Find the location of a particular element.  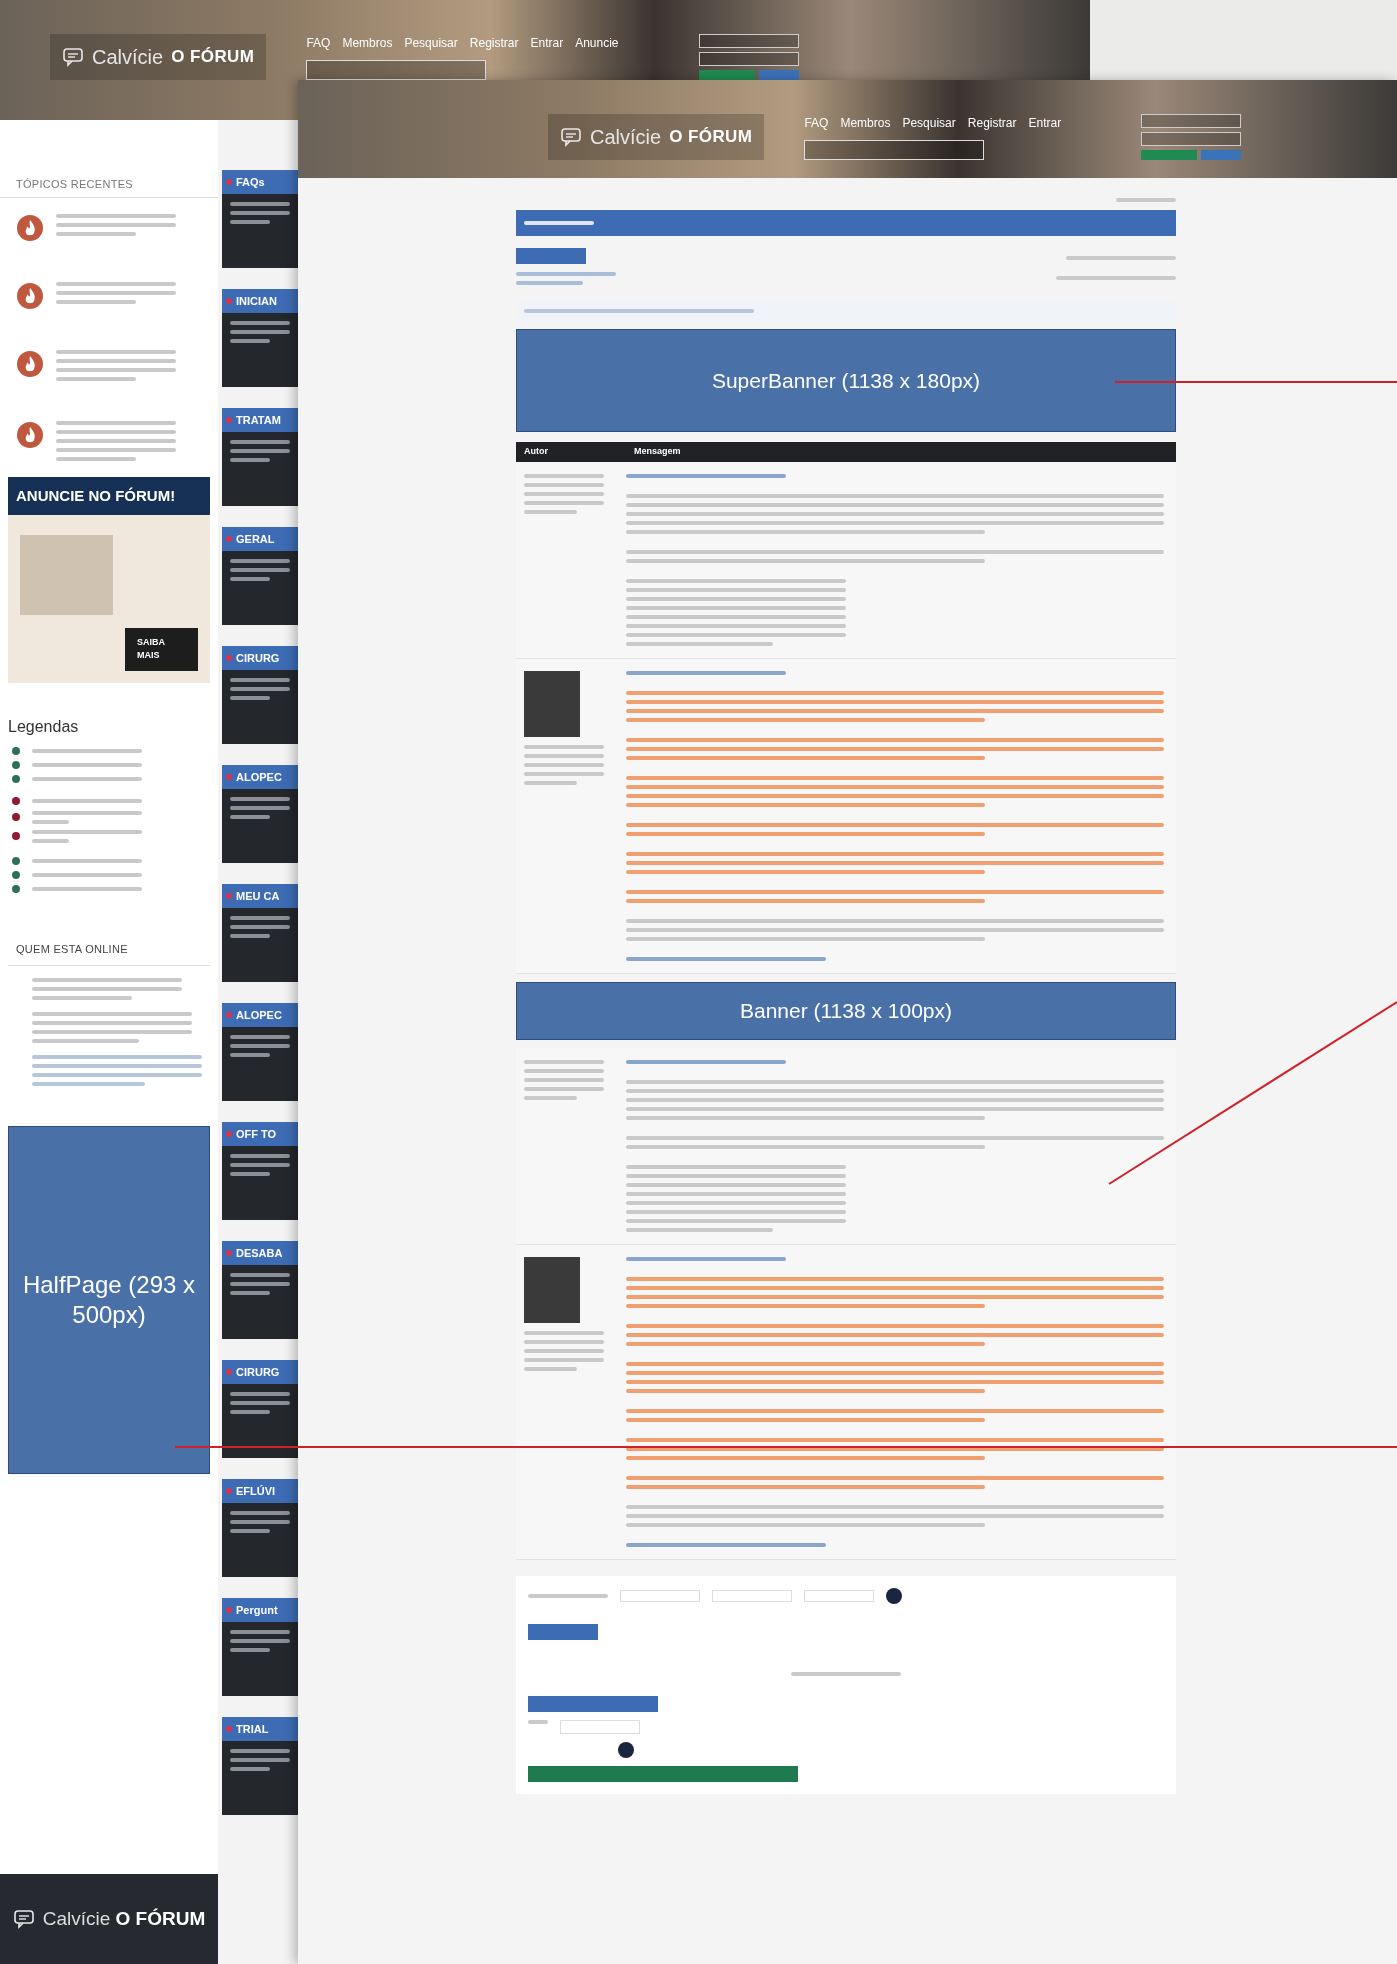

nav-link: Anuncie is located at coordinates (597, 43).